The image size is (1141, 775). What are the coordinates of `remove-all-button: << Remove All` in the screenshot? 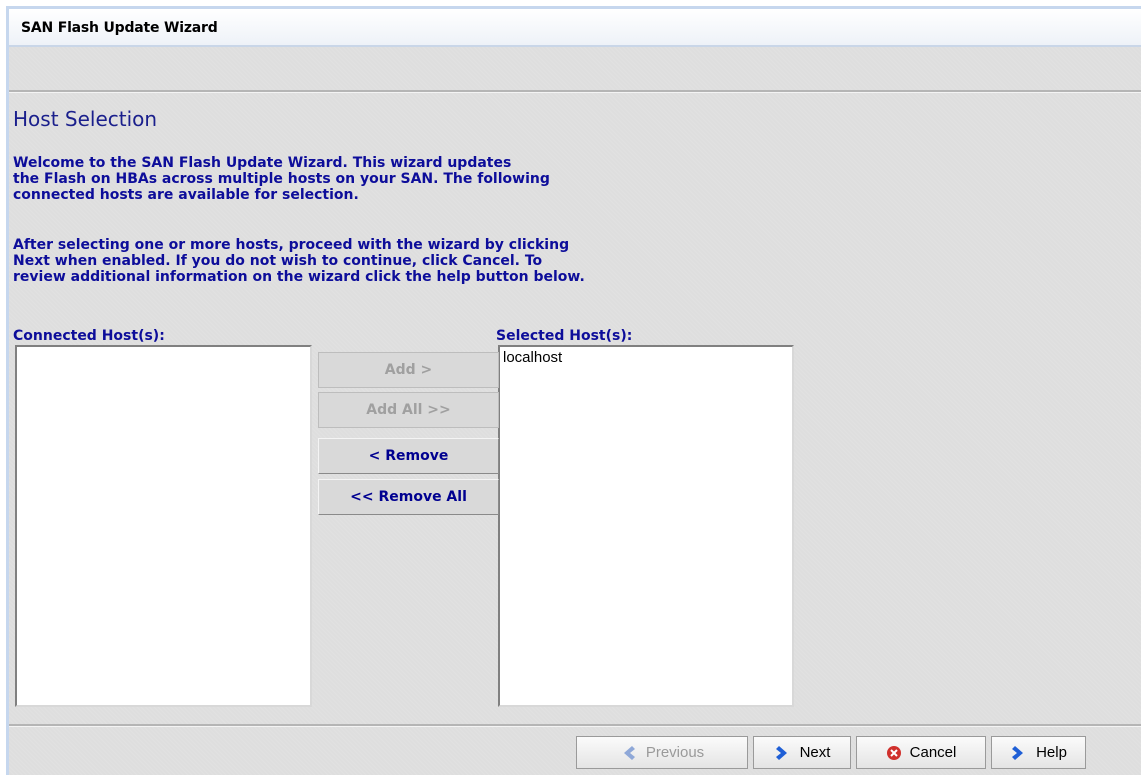 It's located at (408, 497).